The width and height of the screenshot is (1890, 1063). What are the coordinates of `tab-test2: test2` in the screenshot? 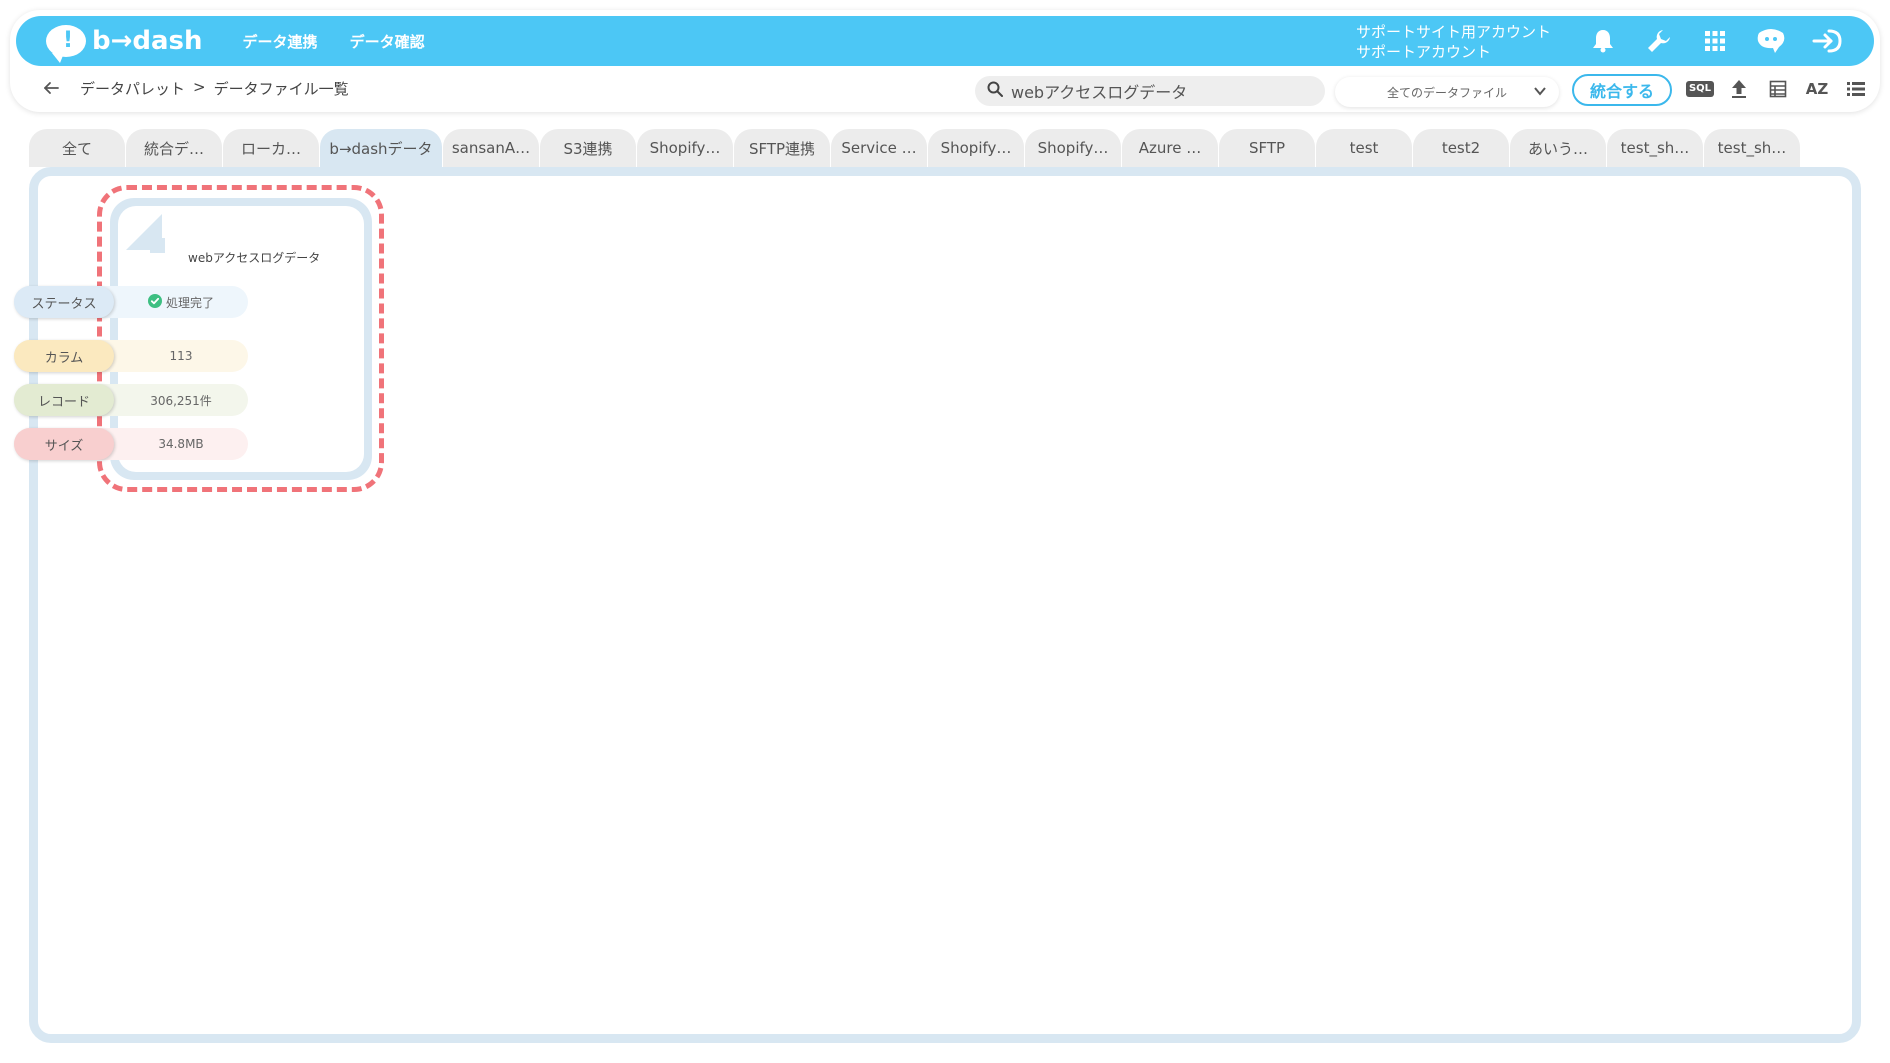 It's located at (1461, 148).